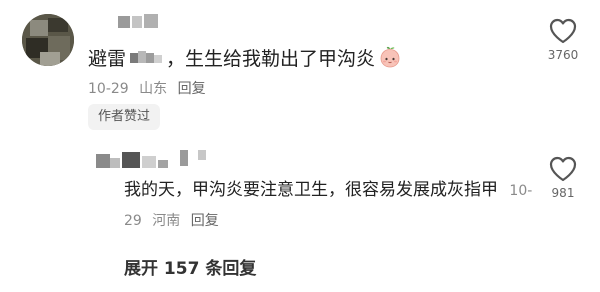 The width and height of the screenshot is (600, 292). What do you see at coordinates (108, 89) in the screenshot?
I see `comment-date: 10-29` at bounding box center [108, 89].